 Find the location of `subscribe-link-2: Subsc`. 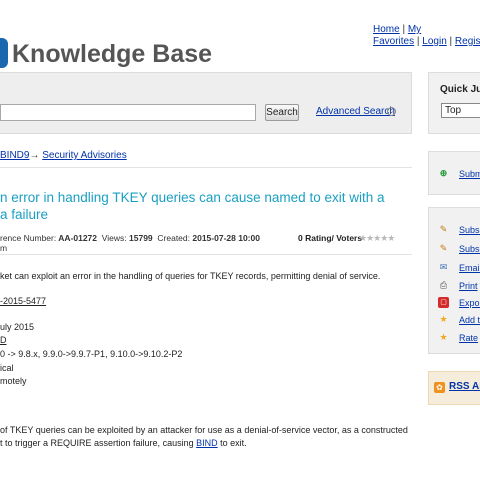

subscribe-link-2: Subsc is located at coordinates (469, 249).